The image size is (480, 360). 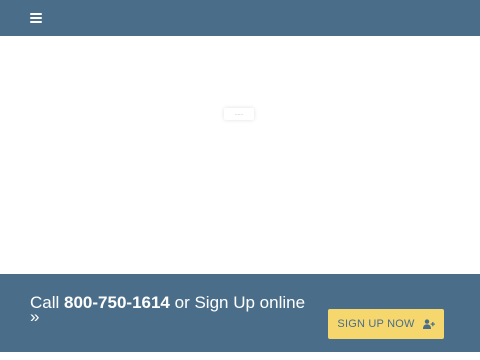 What do you see at coordinates (240, 18) in the screenshot?
I see `top-navigation-bar` at bounding box center [240, 18].